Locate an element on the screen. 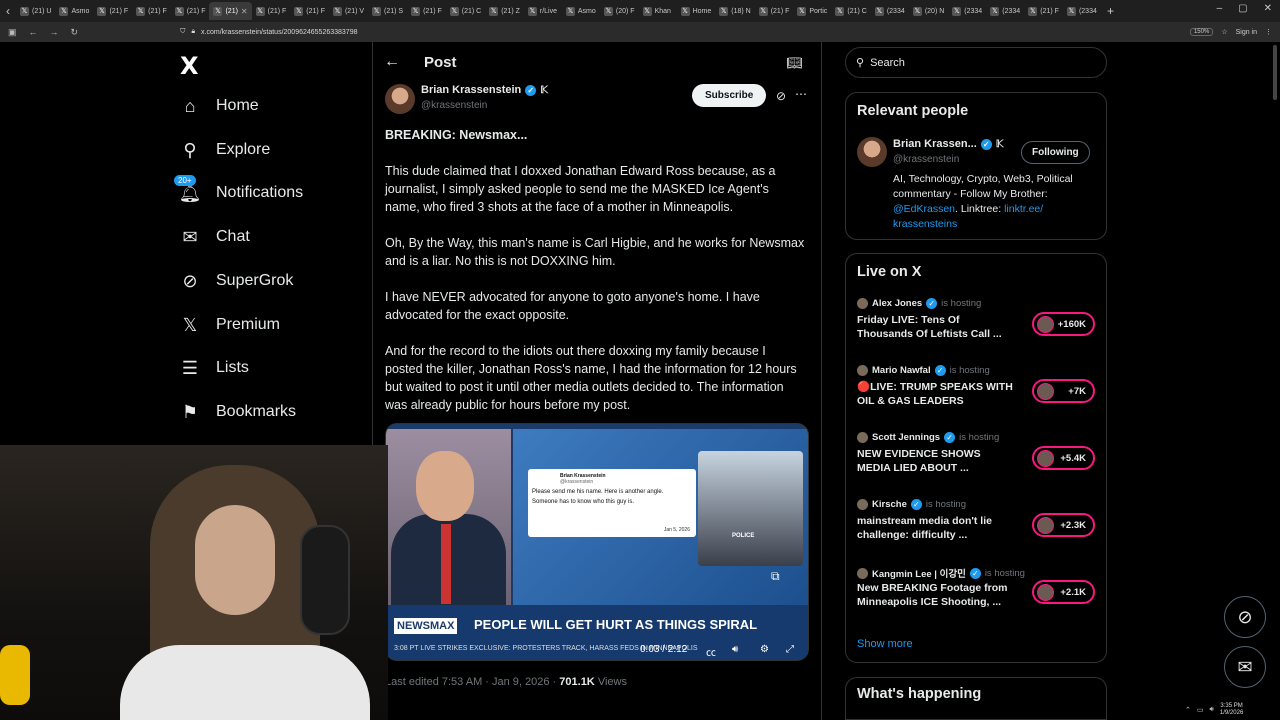 This screenshot has height=720, width=1280. search-input: ⚲ Search is located at coordinates (976, 62).